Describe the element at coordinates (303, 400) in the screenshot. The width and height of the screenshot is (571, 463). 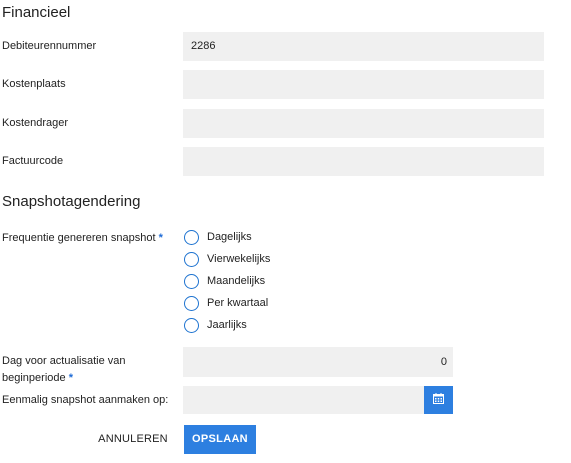
I see `once-snapshot-date-input` at that location.